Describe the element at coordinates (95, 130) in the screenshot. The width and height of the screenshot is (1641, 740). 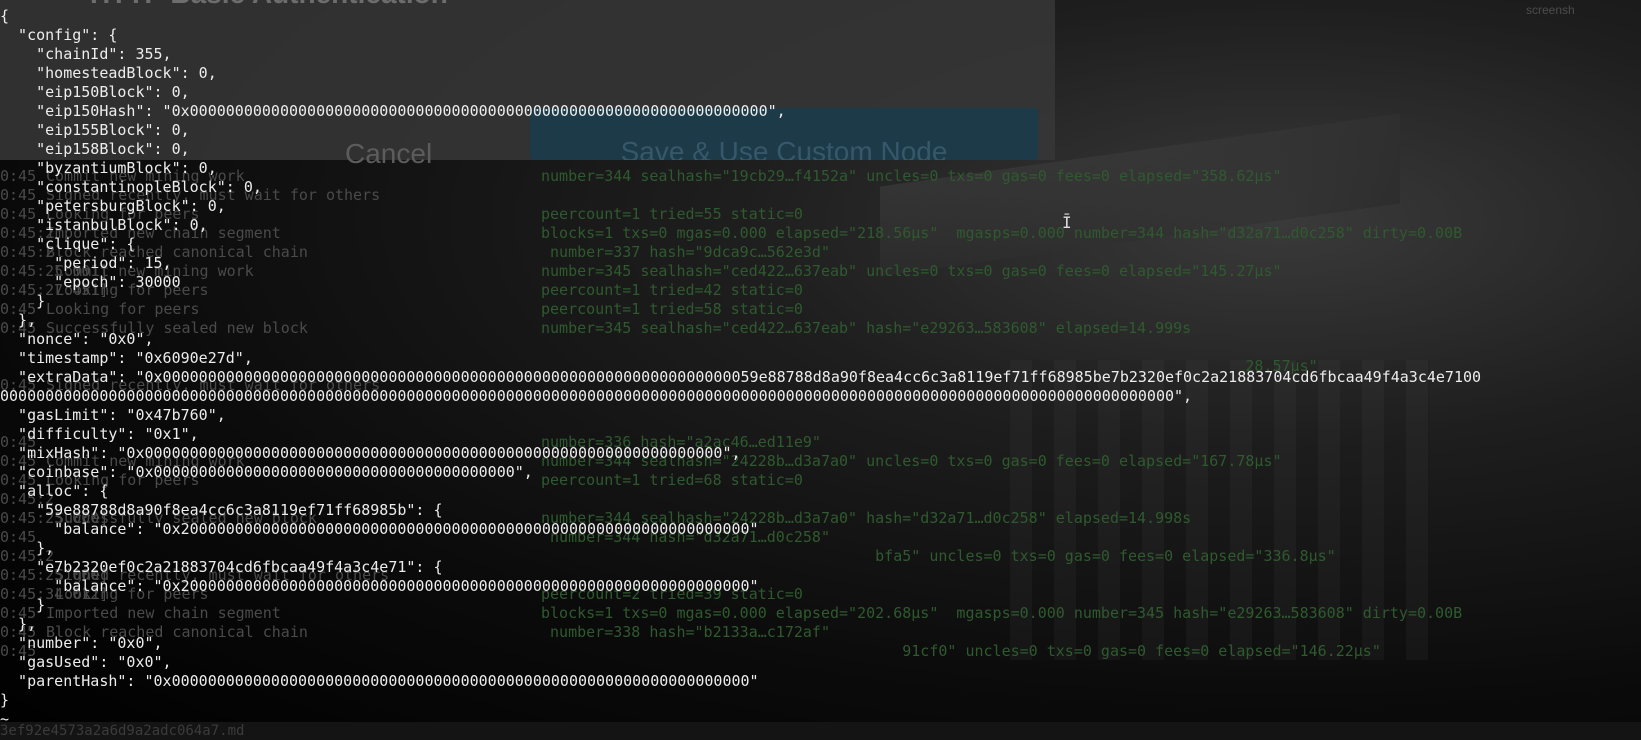
I see `json-line: "eip155Block": 0,` at that location.